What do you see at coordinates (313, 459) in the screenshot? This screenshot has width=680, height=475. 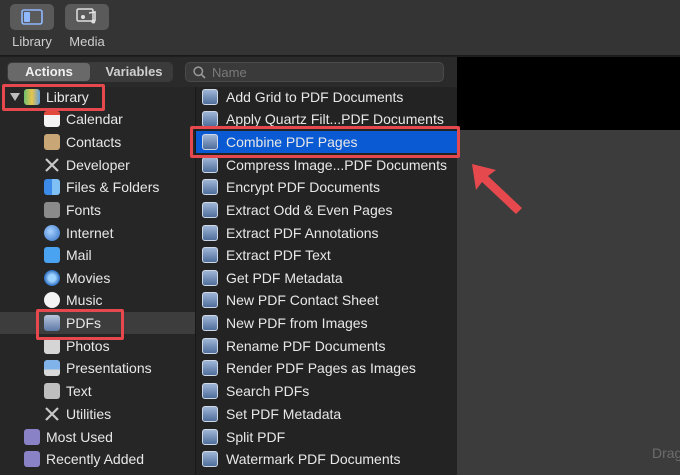 I see `action-item-label: Watermark PDF Documents` at bounding box center [313, 459].